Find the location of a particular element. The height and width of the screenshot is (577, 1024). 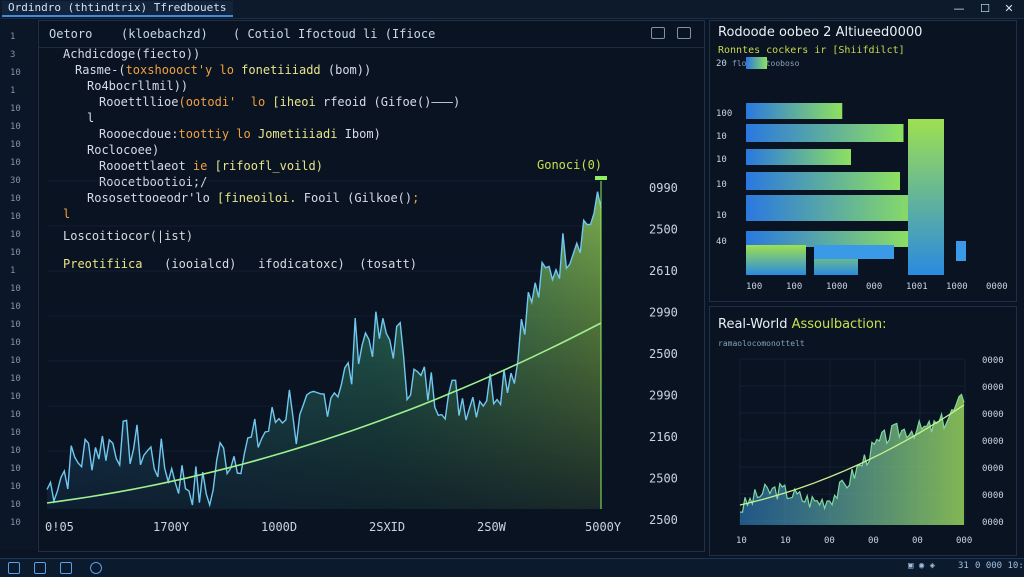

bar-x-label: 0000 is located at coordinates (997, 287).